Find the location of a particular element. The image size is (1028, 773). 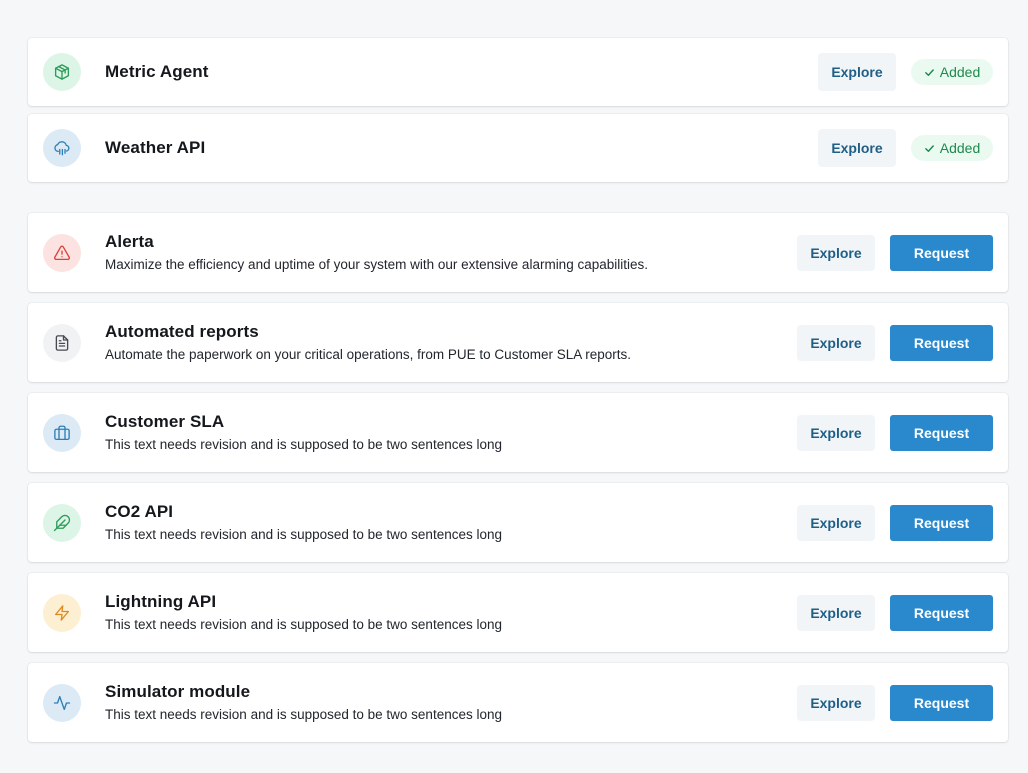

feather-icon is located at coordinates (62, 522).